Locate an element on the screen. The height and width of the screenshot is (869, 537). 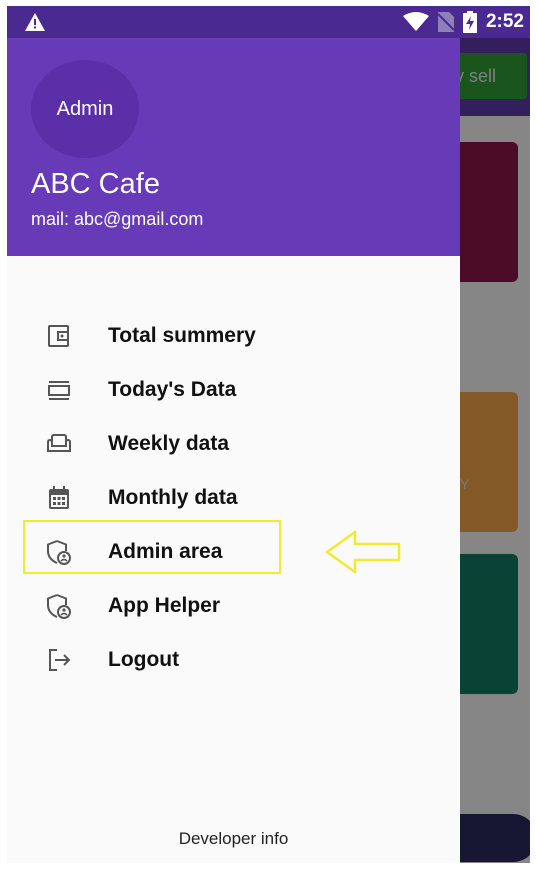
status-icons: 2:52 is located at coordinates (463, 22).